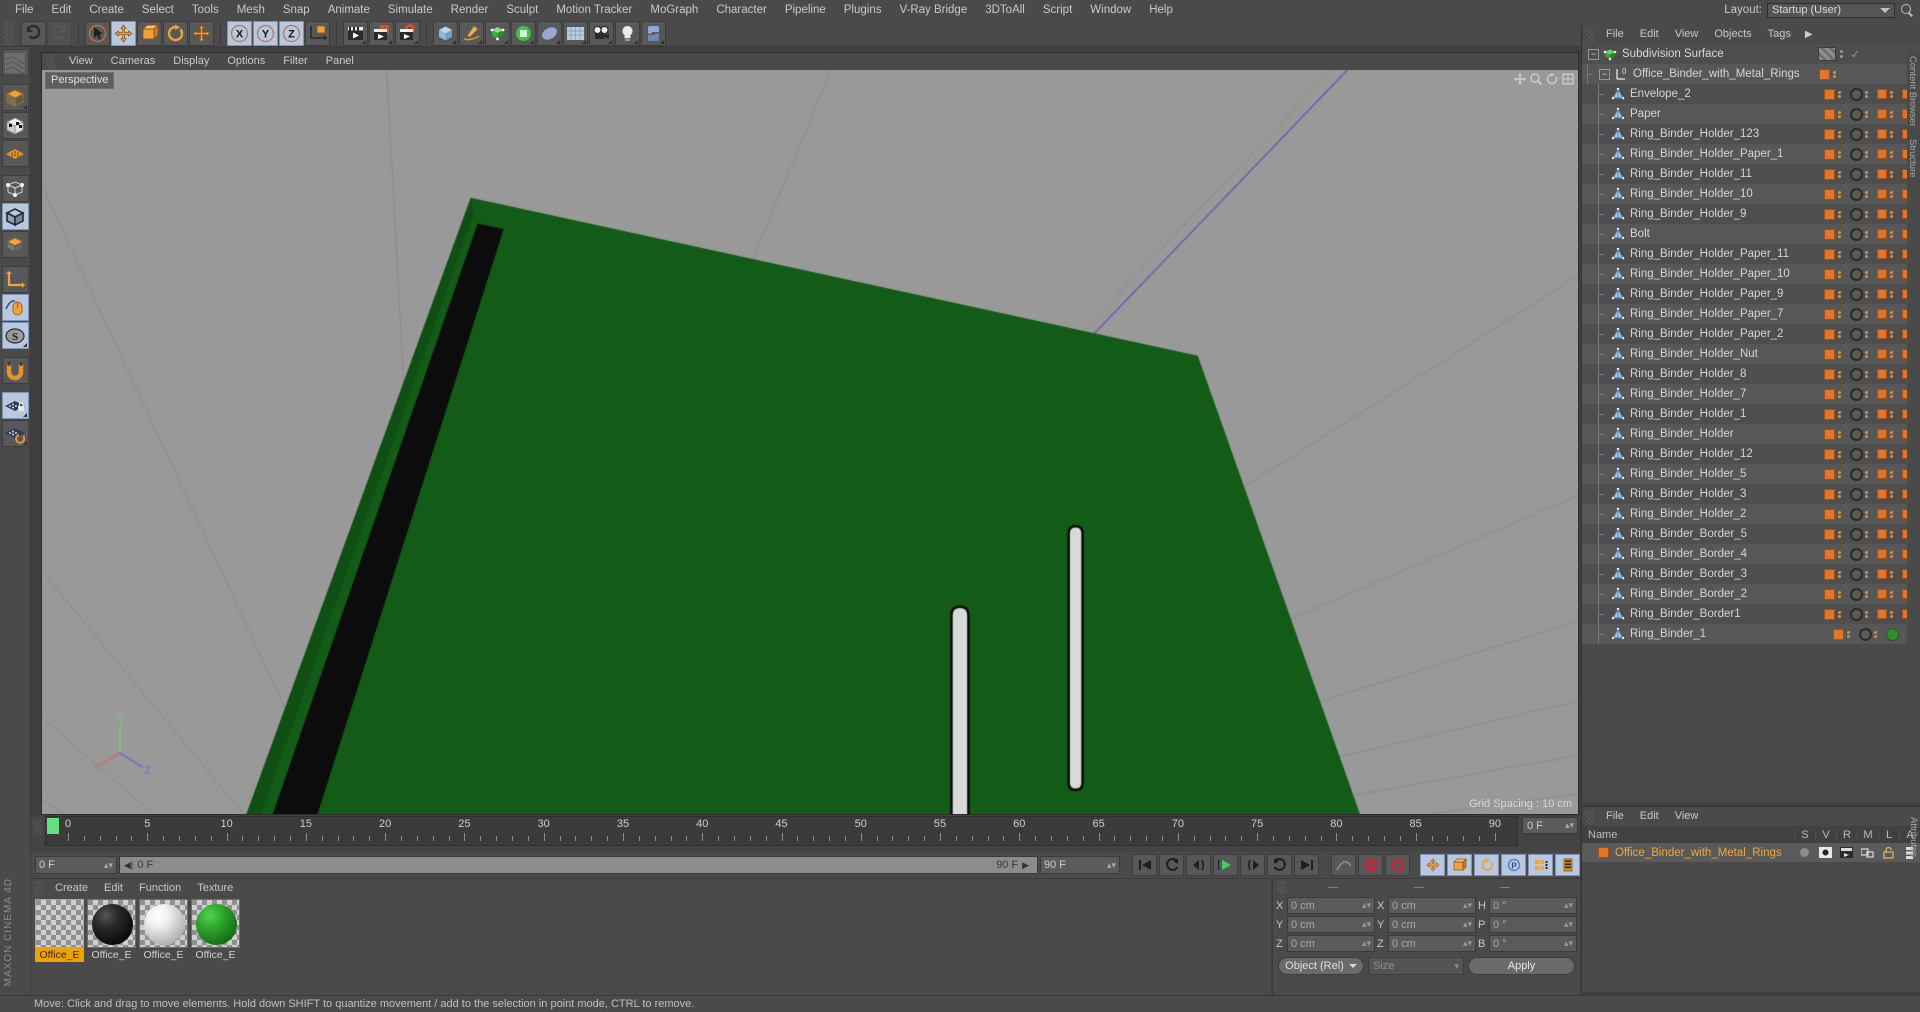  Describe the element at coordinates (1198, 865) in the screenshot. I see `step-back-button` at that location.